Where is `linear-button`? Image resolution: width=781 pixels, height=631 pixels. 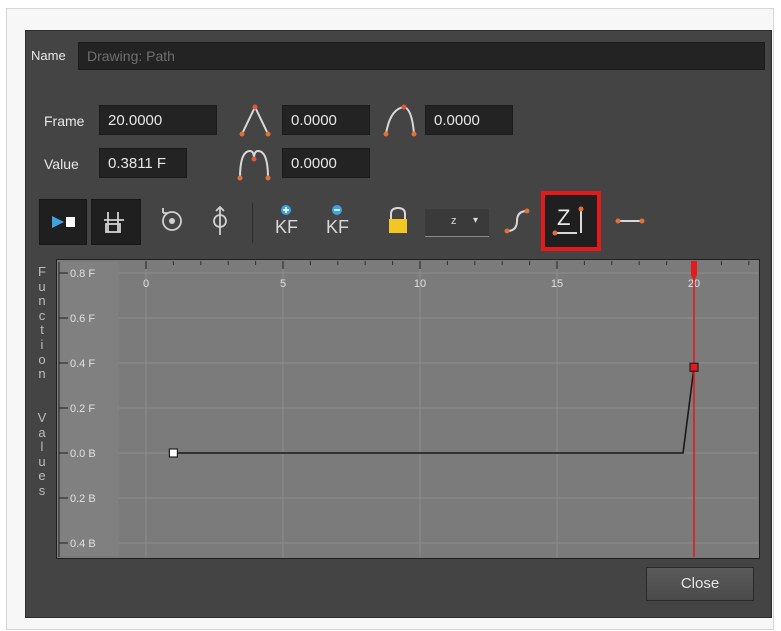 linear-button is located at coordinates (630, 222).